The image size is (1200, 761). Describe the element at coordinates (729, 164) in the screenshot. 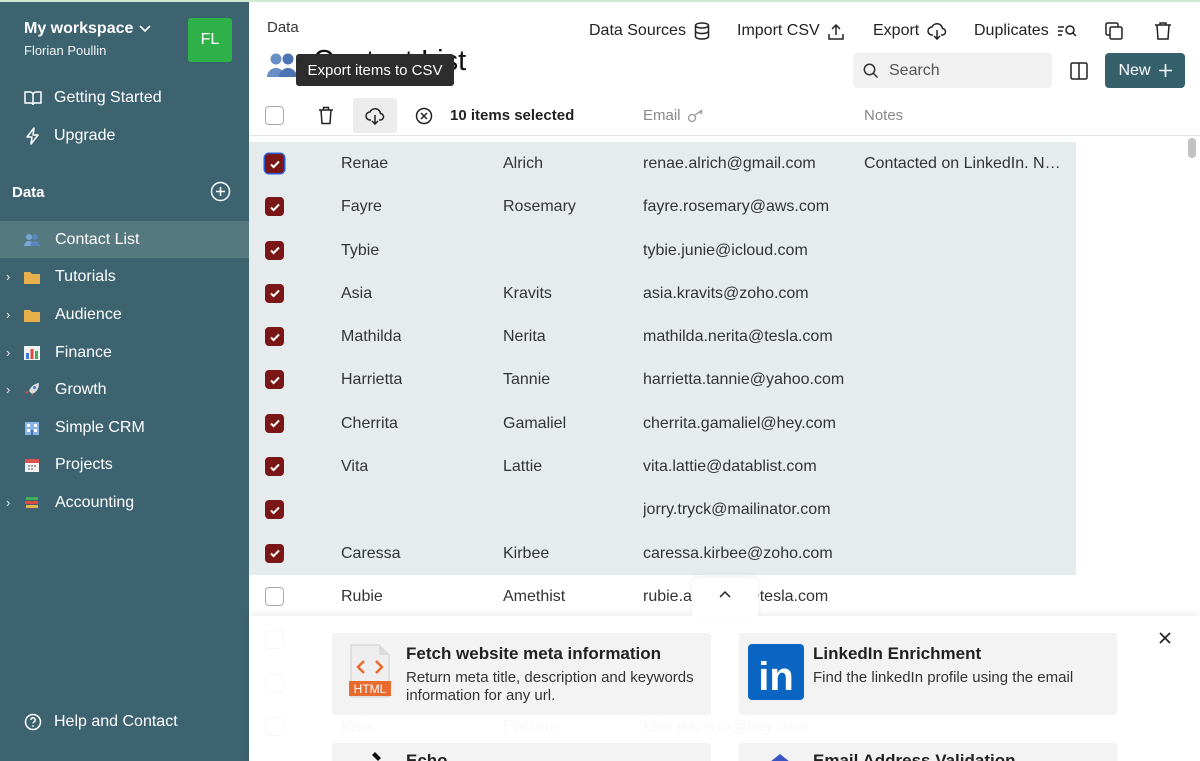

I see `cell-email: renae.alrich@gmail.com` at that location.